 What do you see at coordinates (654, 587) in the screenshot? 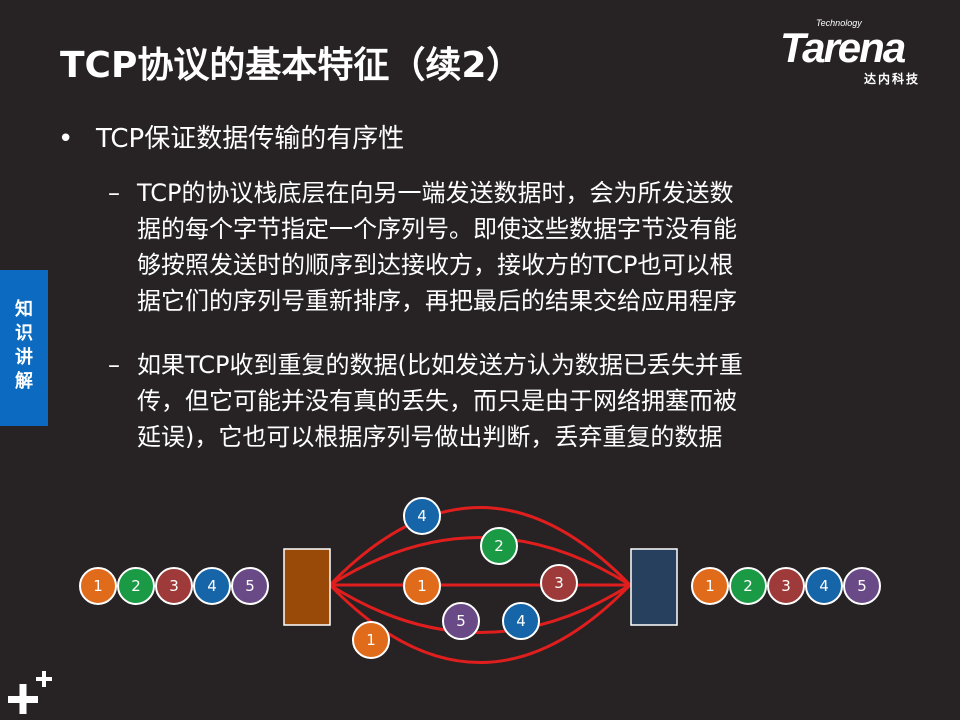
I see `receiver-host` at bounding box center [654, 587].